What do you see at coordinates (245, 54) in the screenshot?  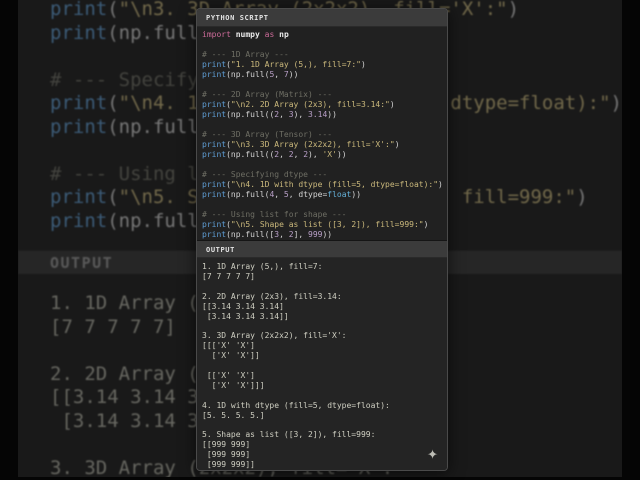 I see `code-line: # --- 1D Array ---` at bounding box center [245, 54].